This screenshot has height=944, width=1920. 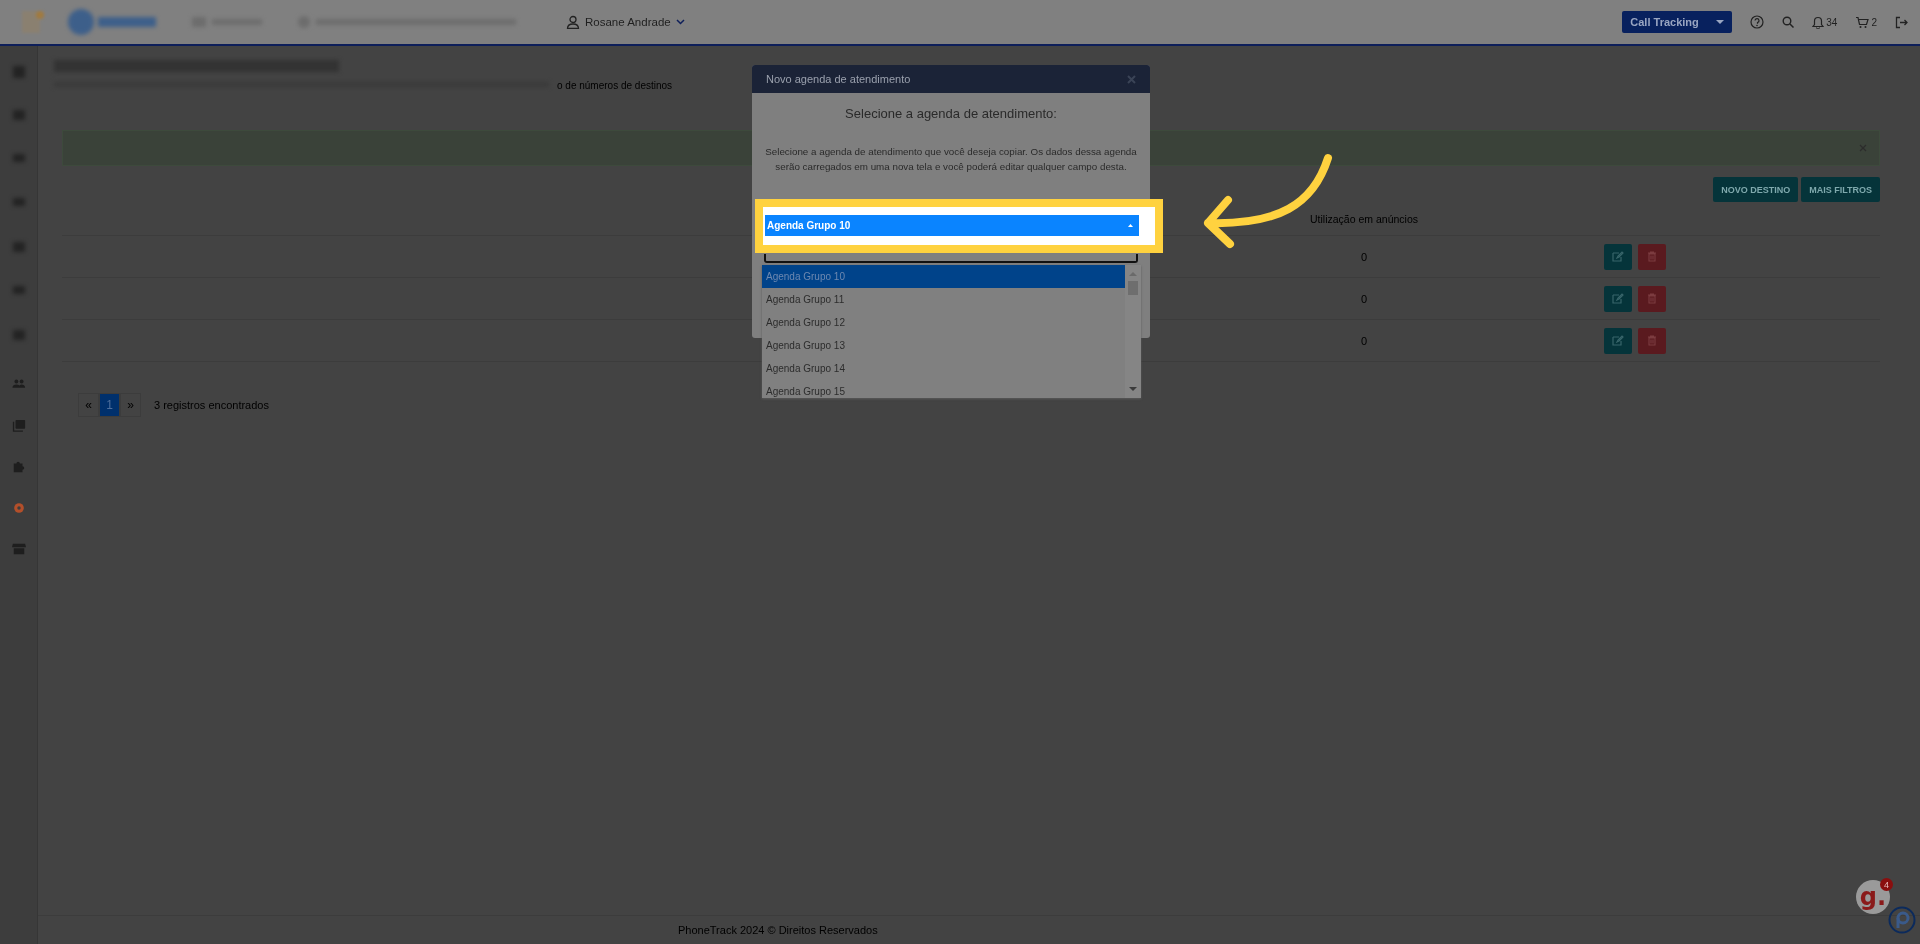 I want to click on search-icon, so click(x=1788, y=22).